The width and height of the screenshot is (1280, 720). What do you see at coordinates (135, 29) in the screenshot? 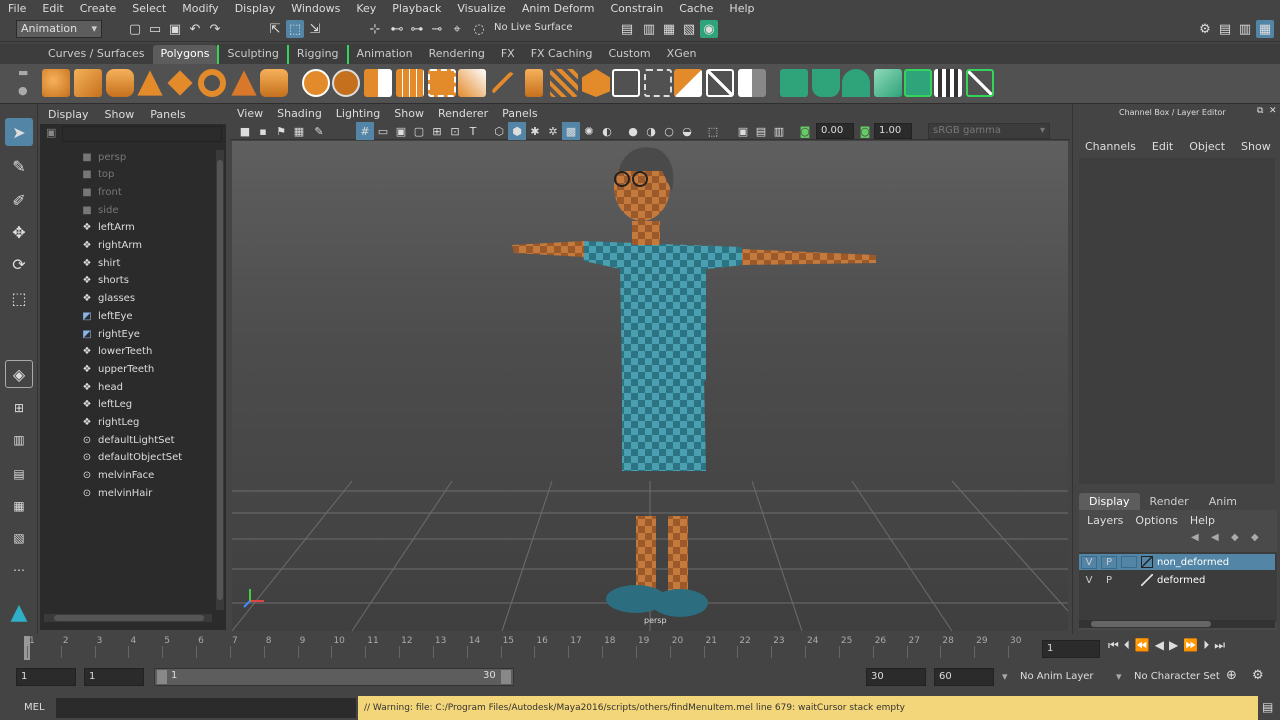
I see `new-scene-icon: ▢` at bounding box center [135, 29].